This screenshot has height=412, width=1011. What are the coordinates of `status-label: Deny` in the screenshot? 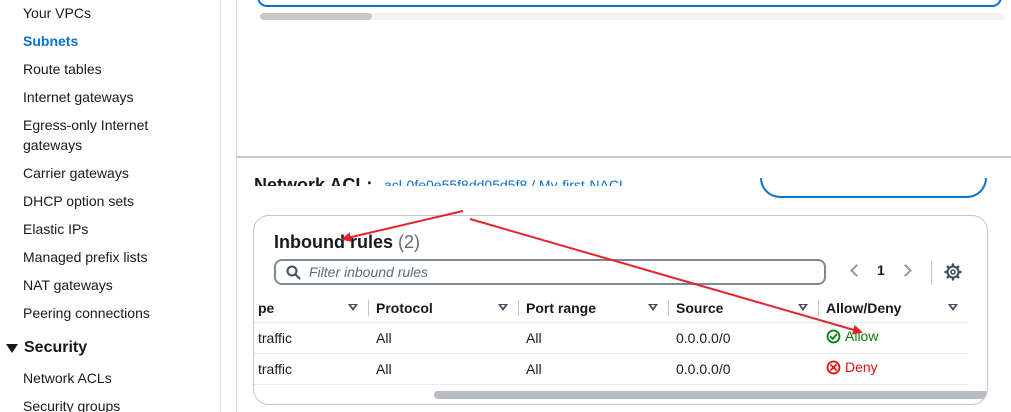 It's located at (861, 367).